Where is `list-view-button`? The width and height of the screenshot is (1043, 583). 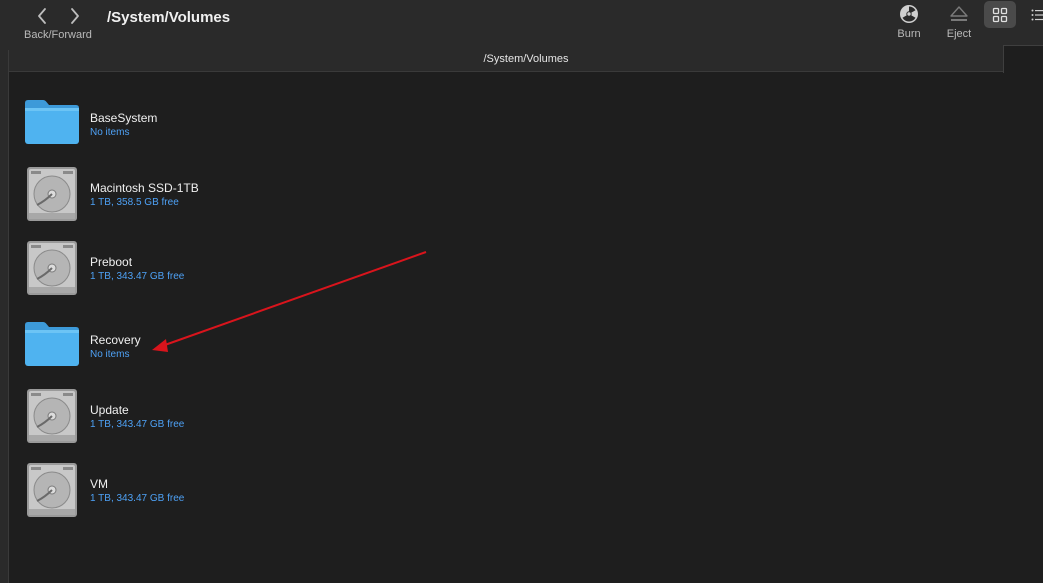 list-view-button is located at coordinates (1032, 14).